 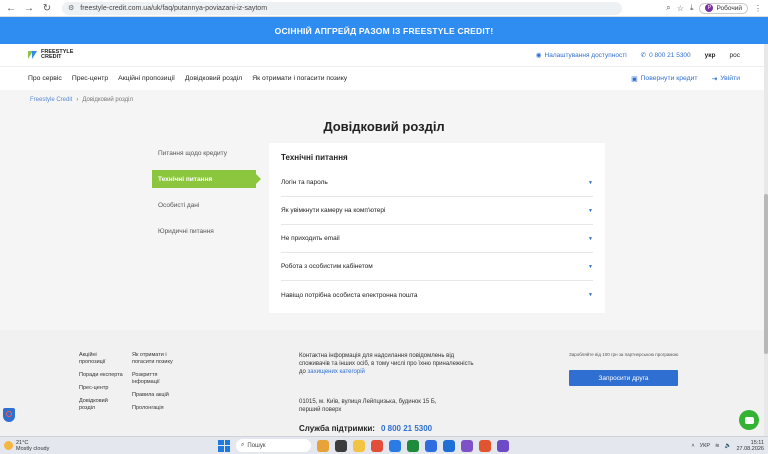 What do you see at coordinates (64, 446) in the screenshot?
I see `weather-widget: 21°C Mostly cloudy` at bounding box center [64, 446].